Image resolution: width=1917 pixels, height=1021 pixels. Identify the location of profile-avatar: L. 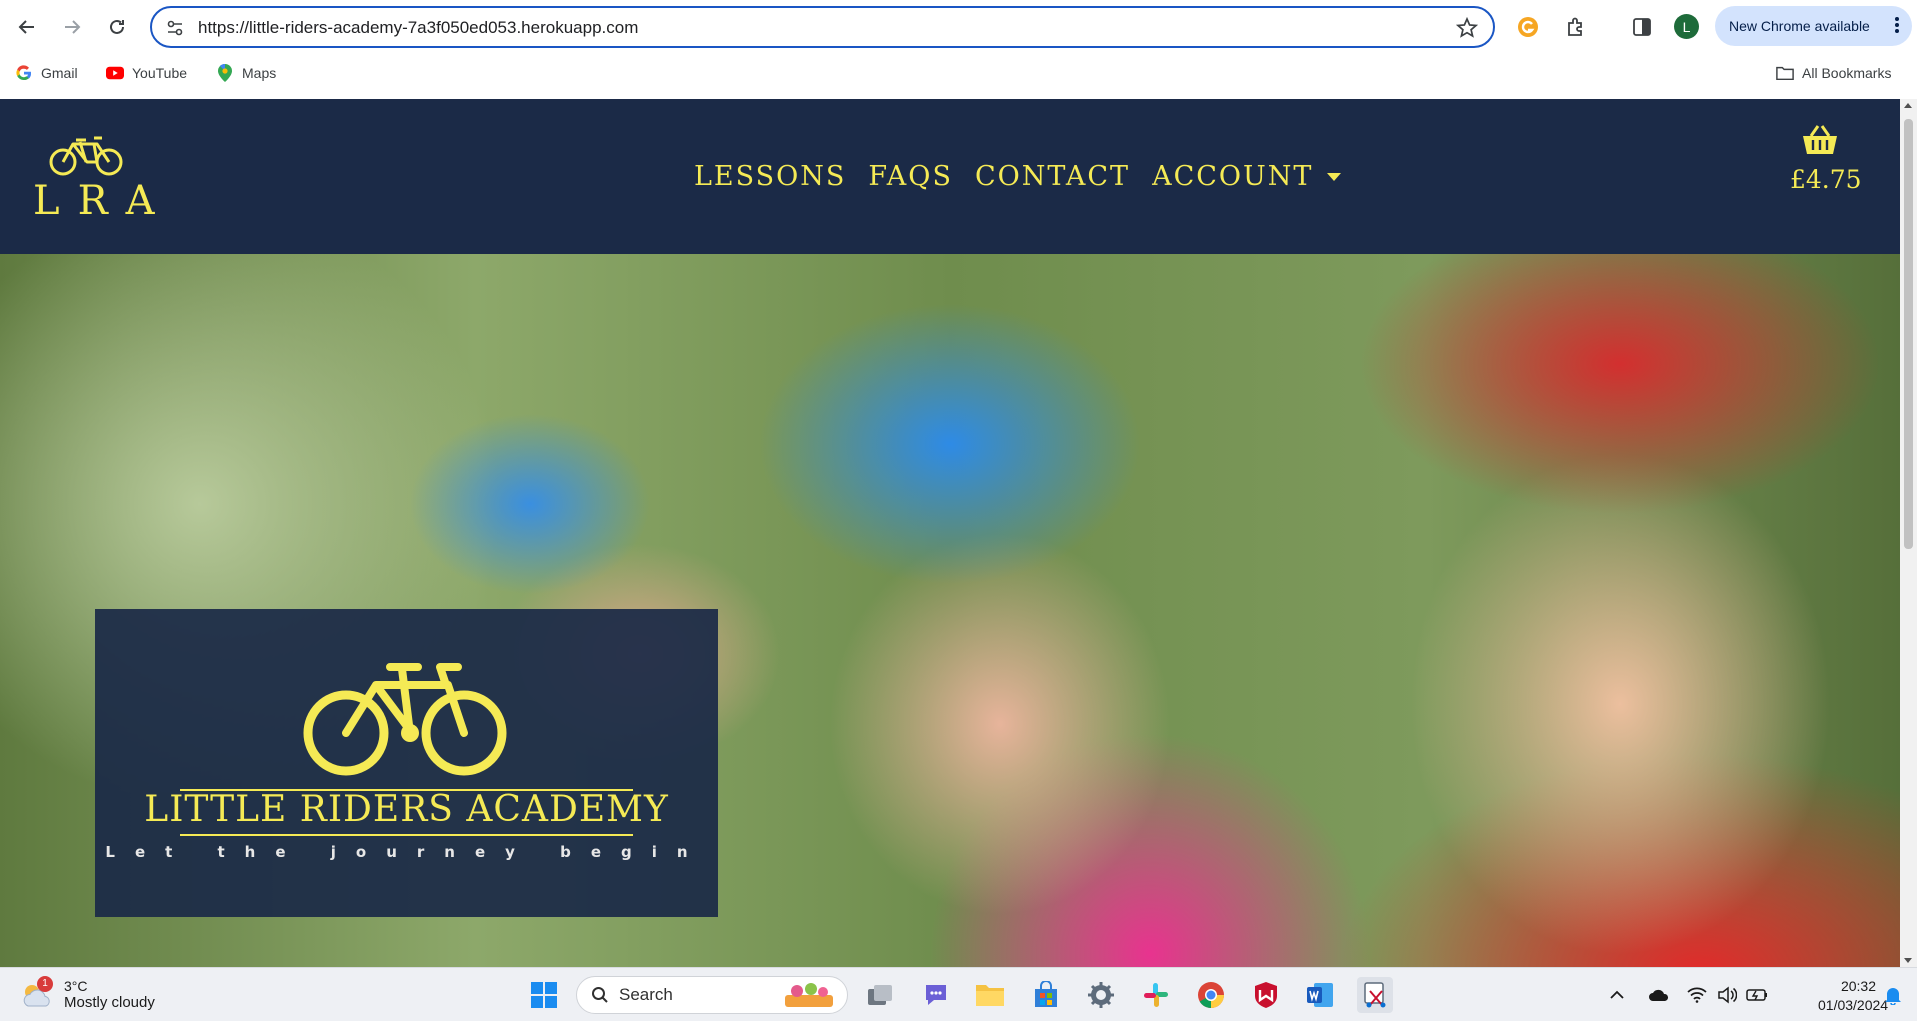
(1686, 26).